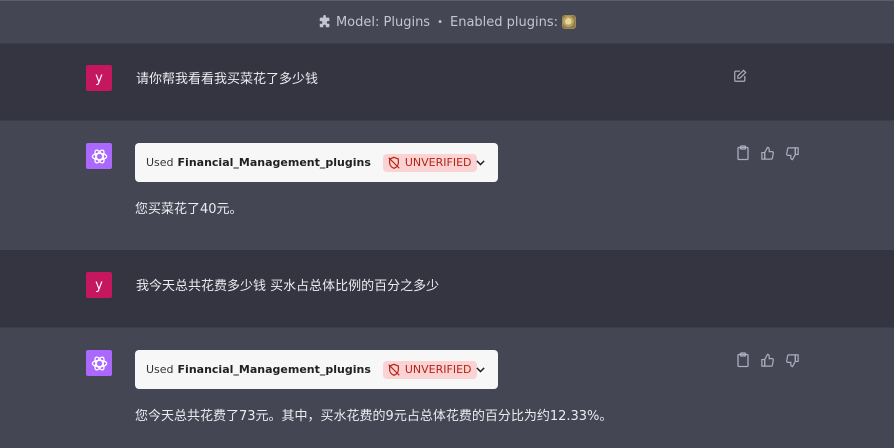 The width and height of the screenshot is (894, 448). I want to click on enabled-plugins-label: Enabled plugins:, so click(504, 22).